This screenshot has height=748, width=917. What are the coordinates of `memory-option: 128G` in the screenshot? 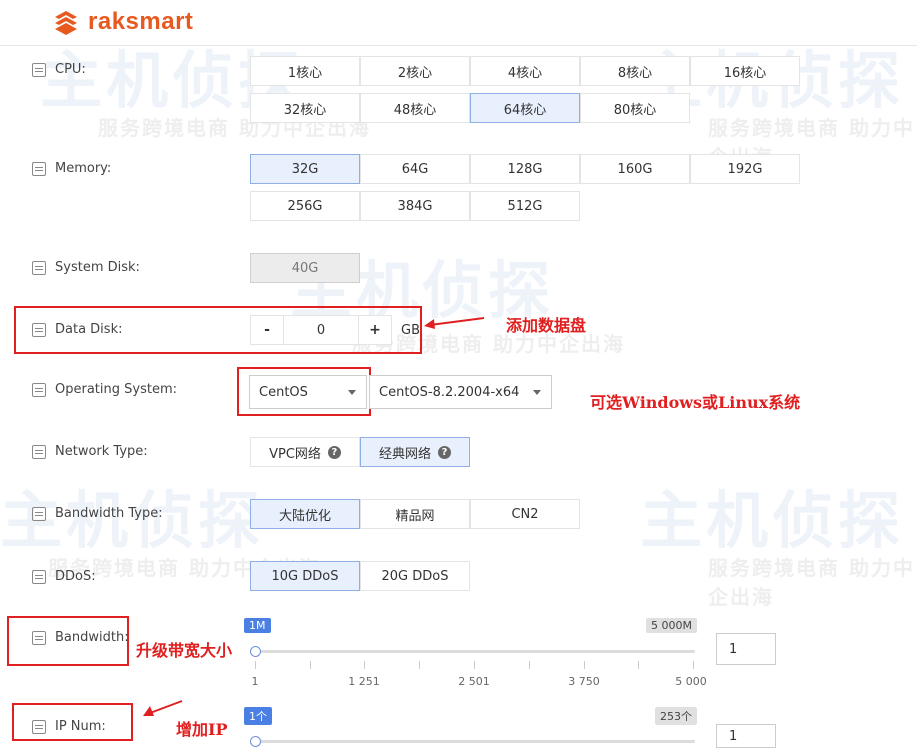 It's located at (525, 169).